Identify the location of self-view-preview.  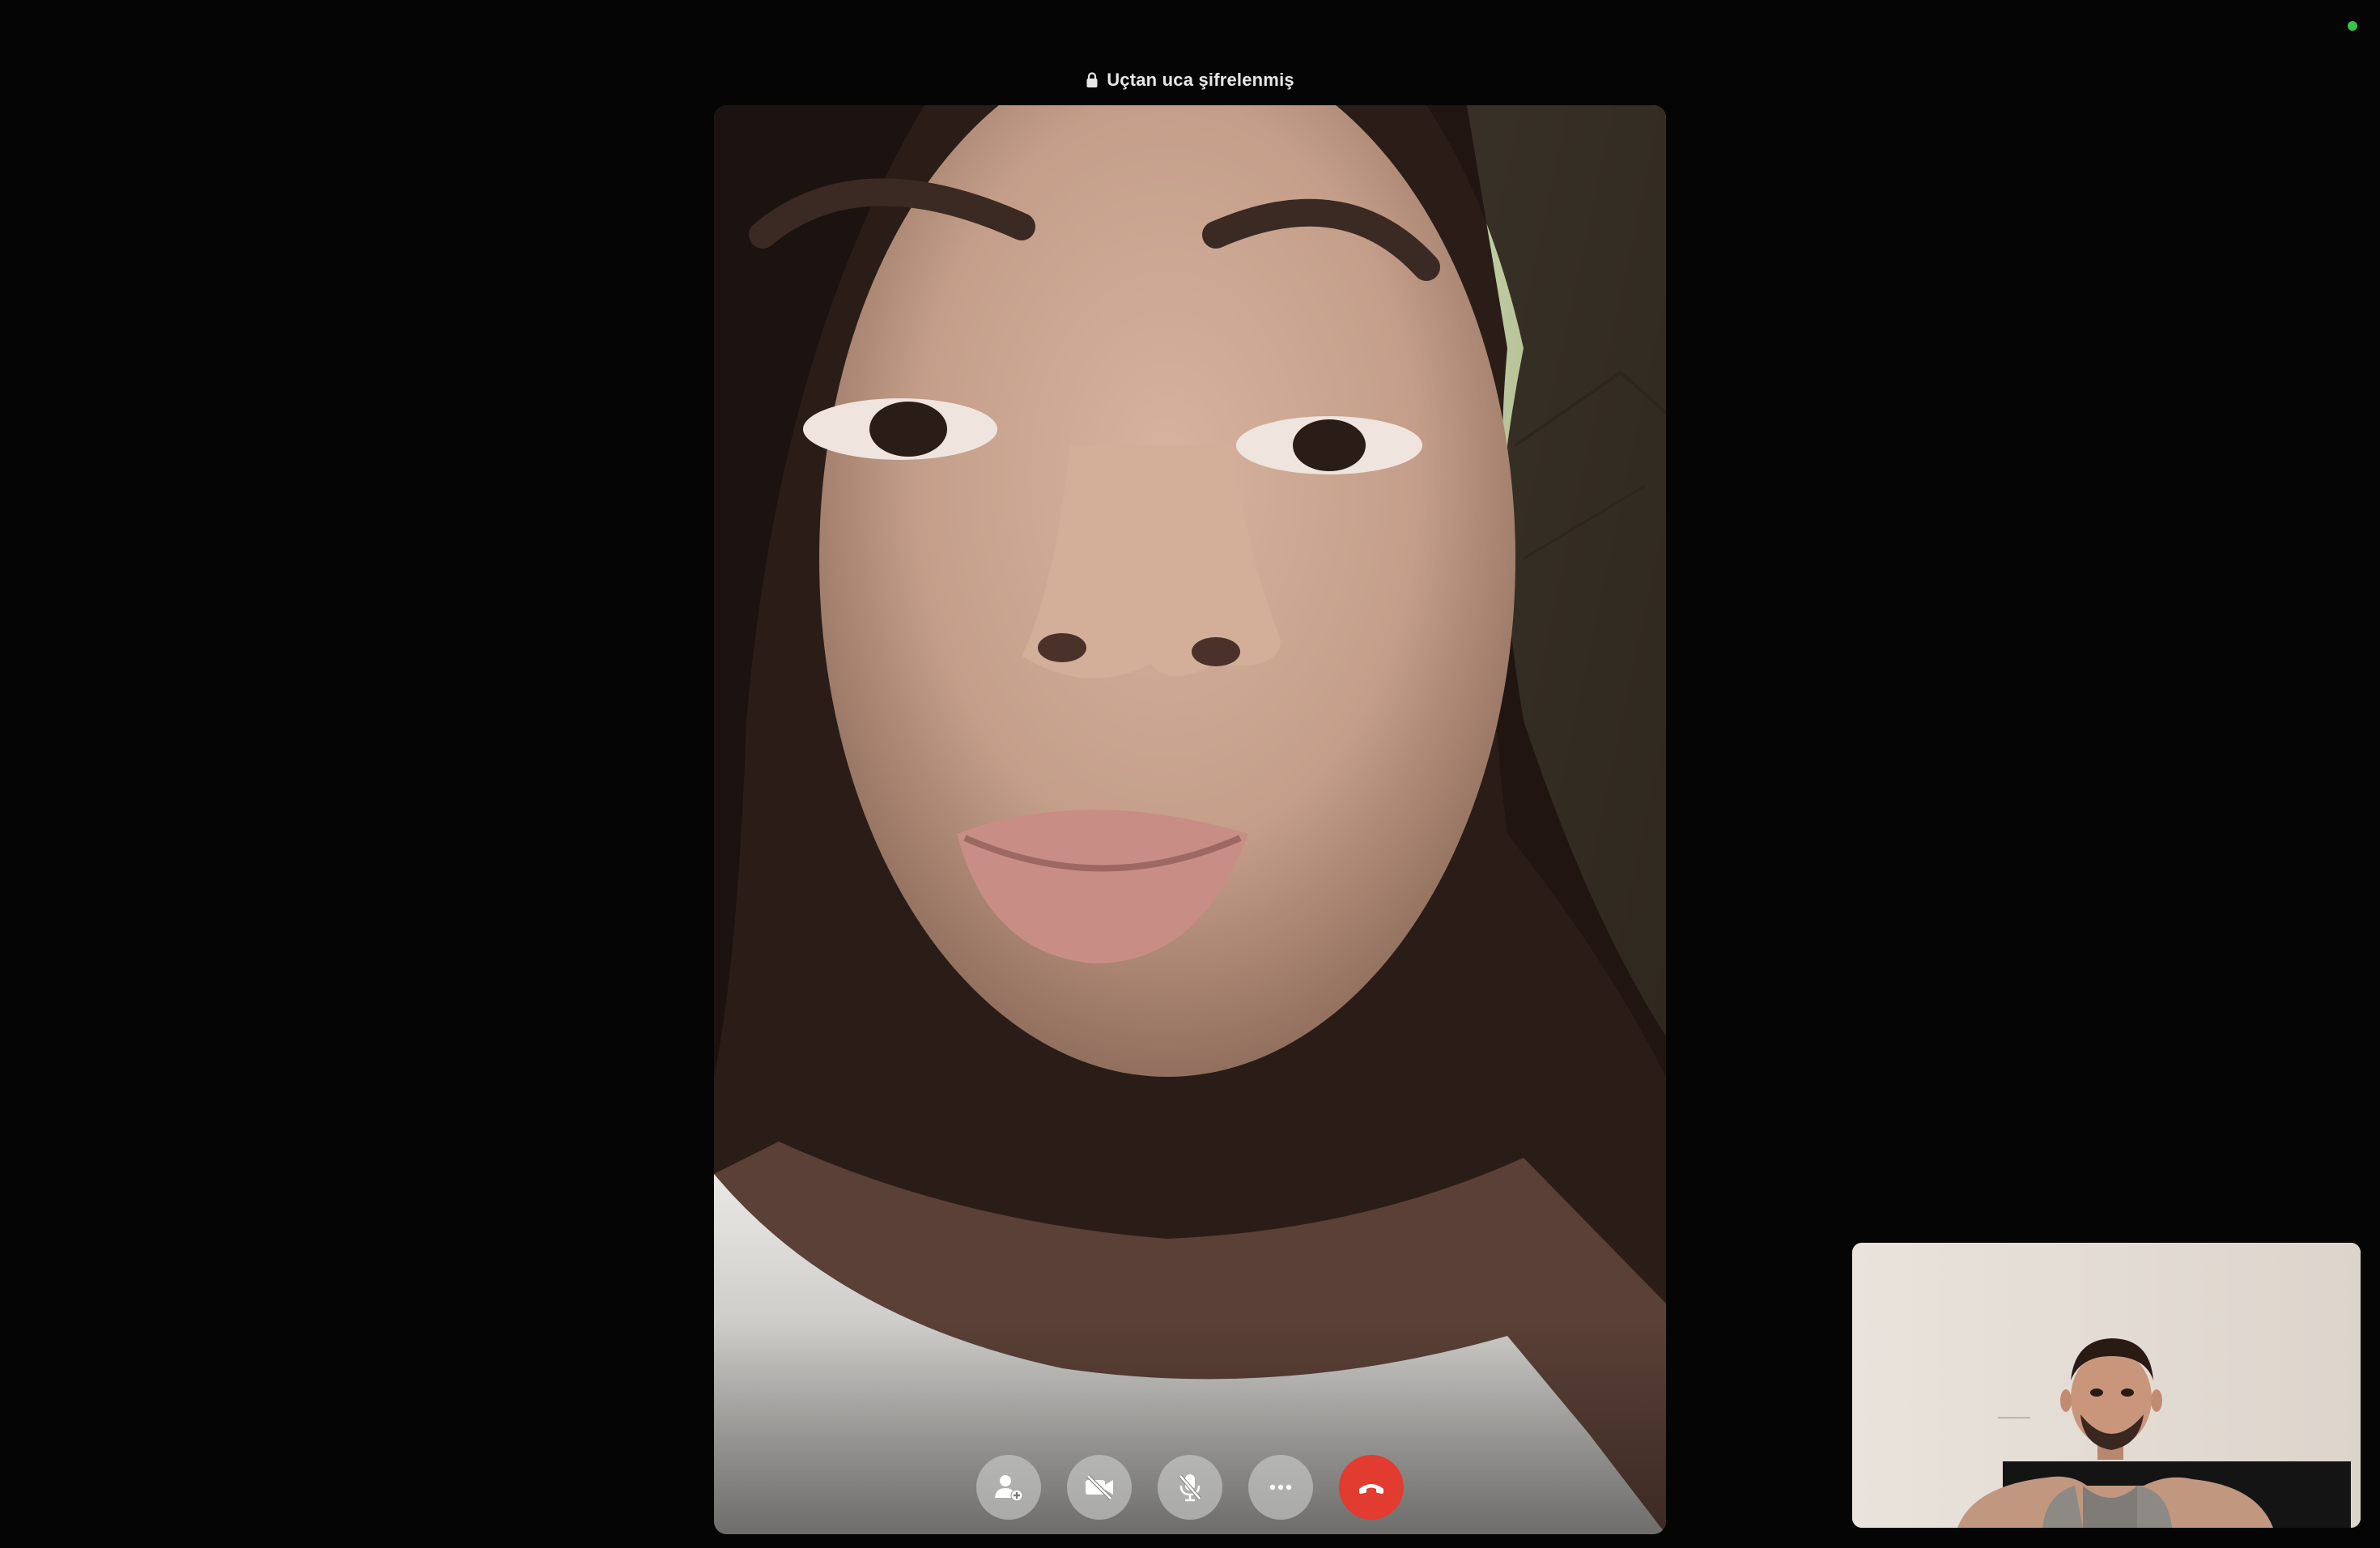
(2107, 1386).